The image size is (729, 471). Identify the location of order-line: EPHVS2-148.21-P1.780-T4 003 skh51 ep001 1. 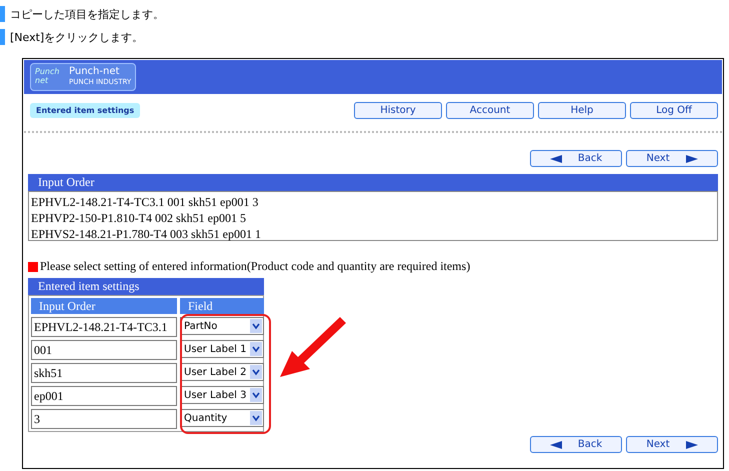
(146, 234).